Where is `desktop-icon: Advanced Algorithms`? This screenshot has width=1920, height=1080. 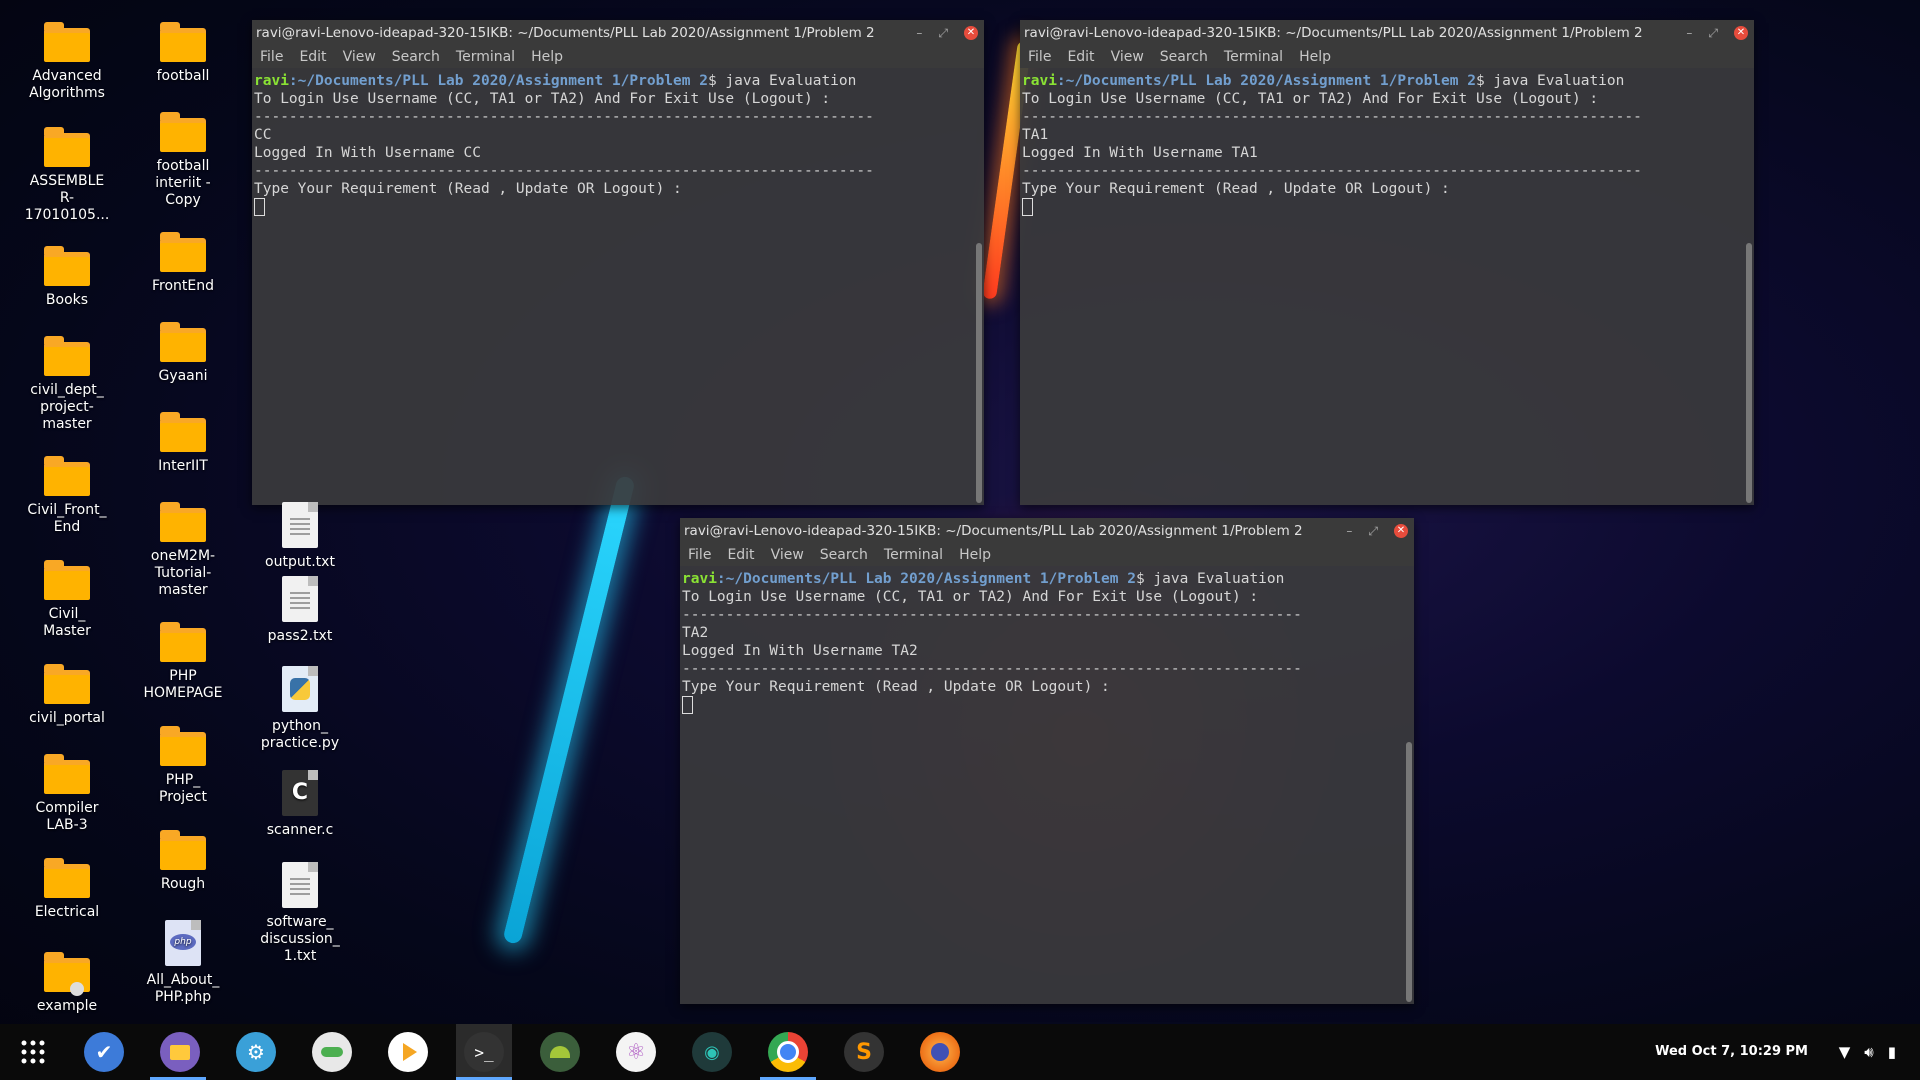
desktop-icon: Advanced Algorithms is located at coordinates (67, 62).